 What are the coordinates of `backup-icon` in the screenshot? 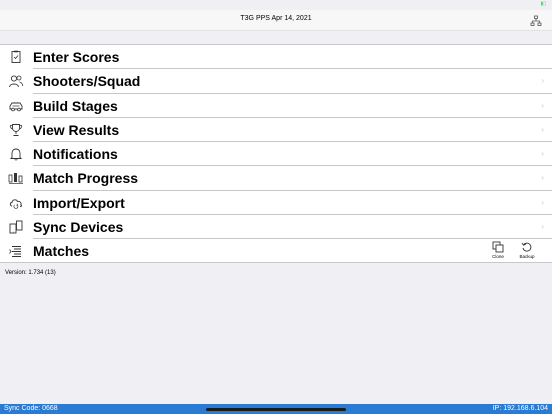 It's located at (527, 247).